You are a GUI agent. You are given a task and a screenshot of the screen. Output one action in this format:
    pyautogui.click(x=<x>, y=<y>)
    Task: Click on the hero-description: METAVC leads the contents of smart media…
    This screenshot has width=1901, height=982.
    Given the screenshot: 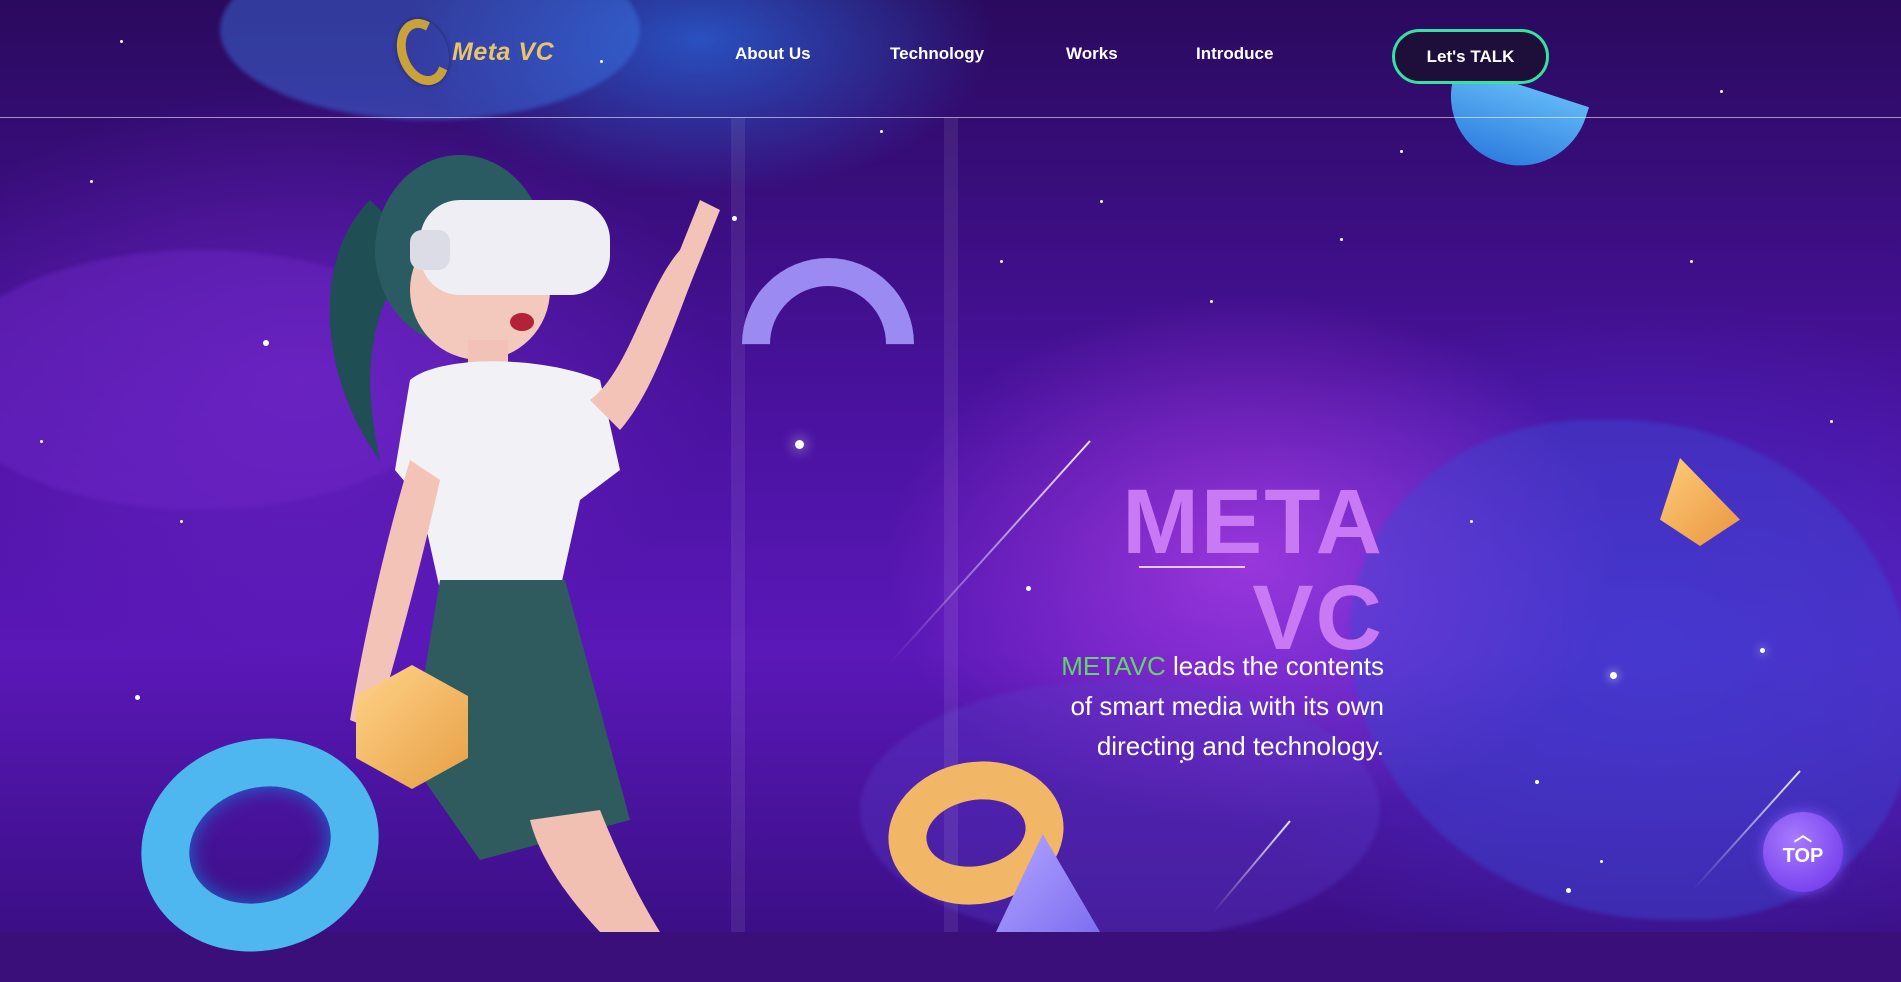 What is the action you would take?
    pyautogui.click(x=1174, y=706)
    